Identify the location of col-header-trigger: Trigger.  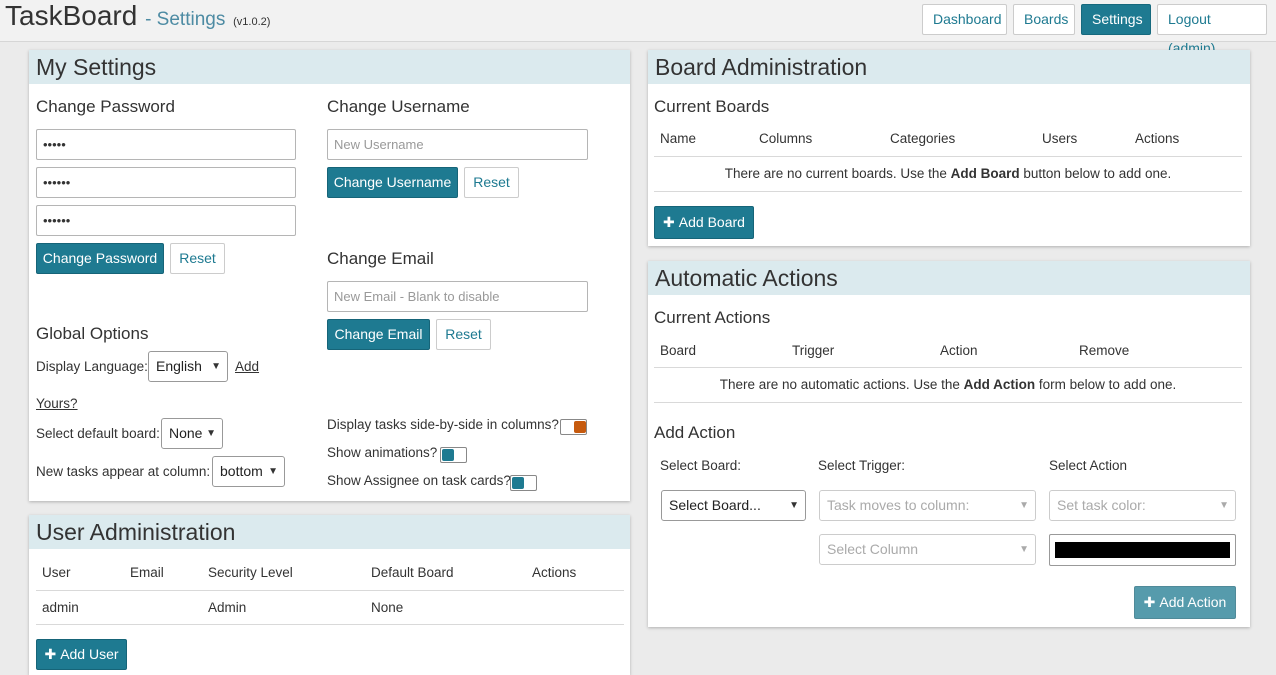
(813, 350).